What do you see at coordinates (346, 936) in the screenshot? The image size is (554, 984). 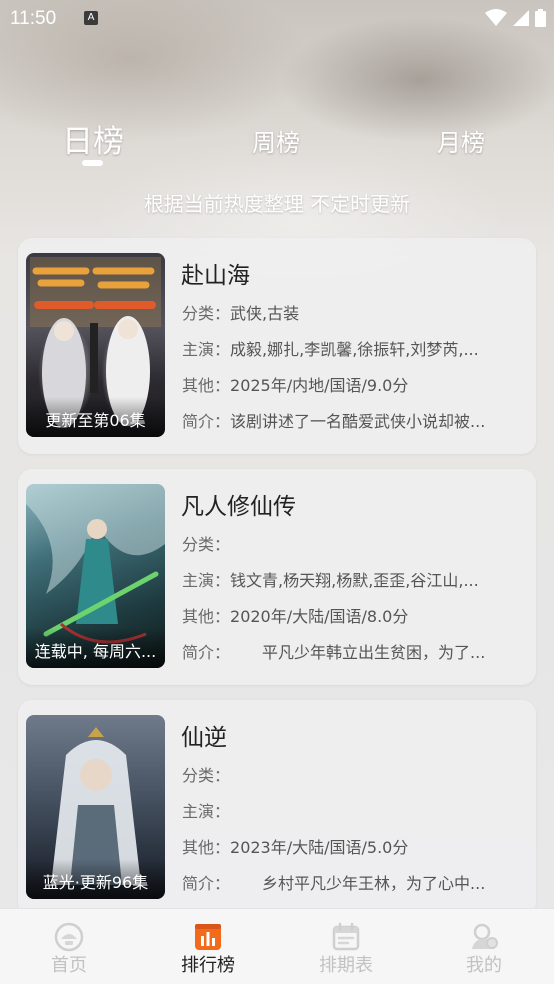 I see `calendar-icon` at bounding box center [346, 936].